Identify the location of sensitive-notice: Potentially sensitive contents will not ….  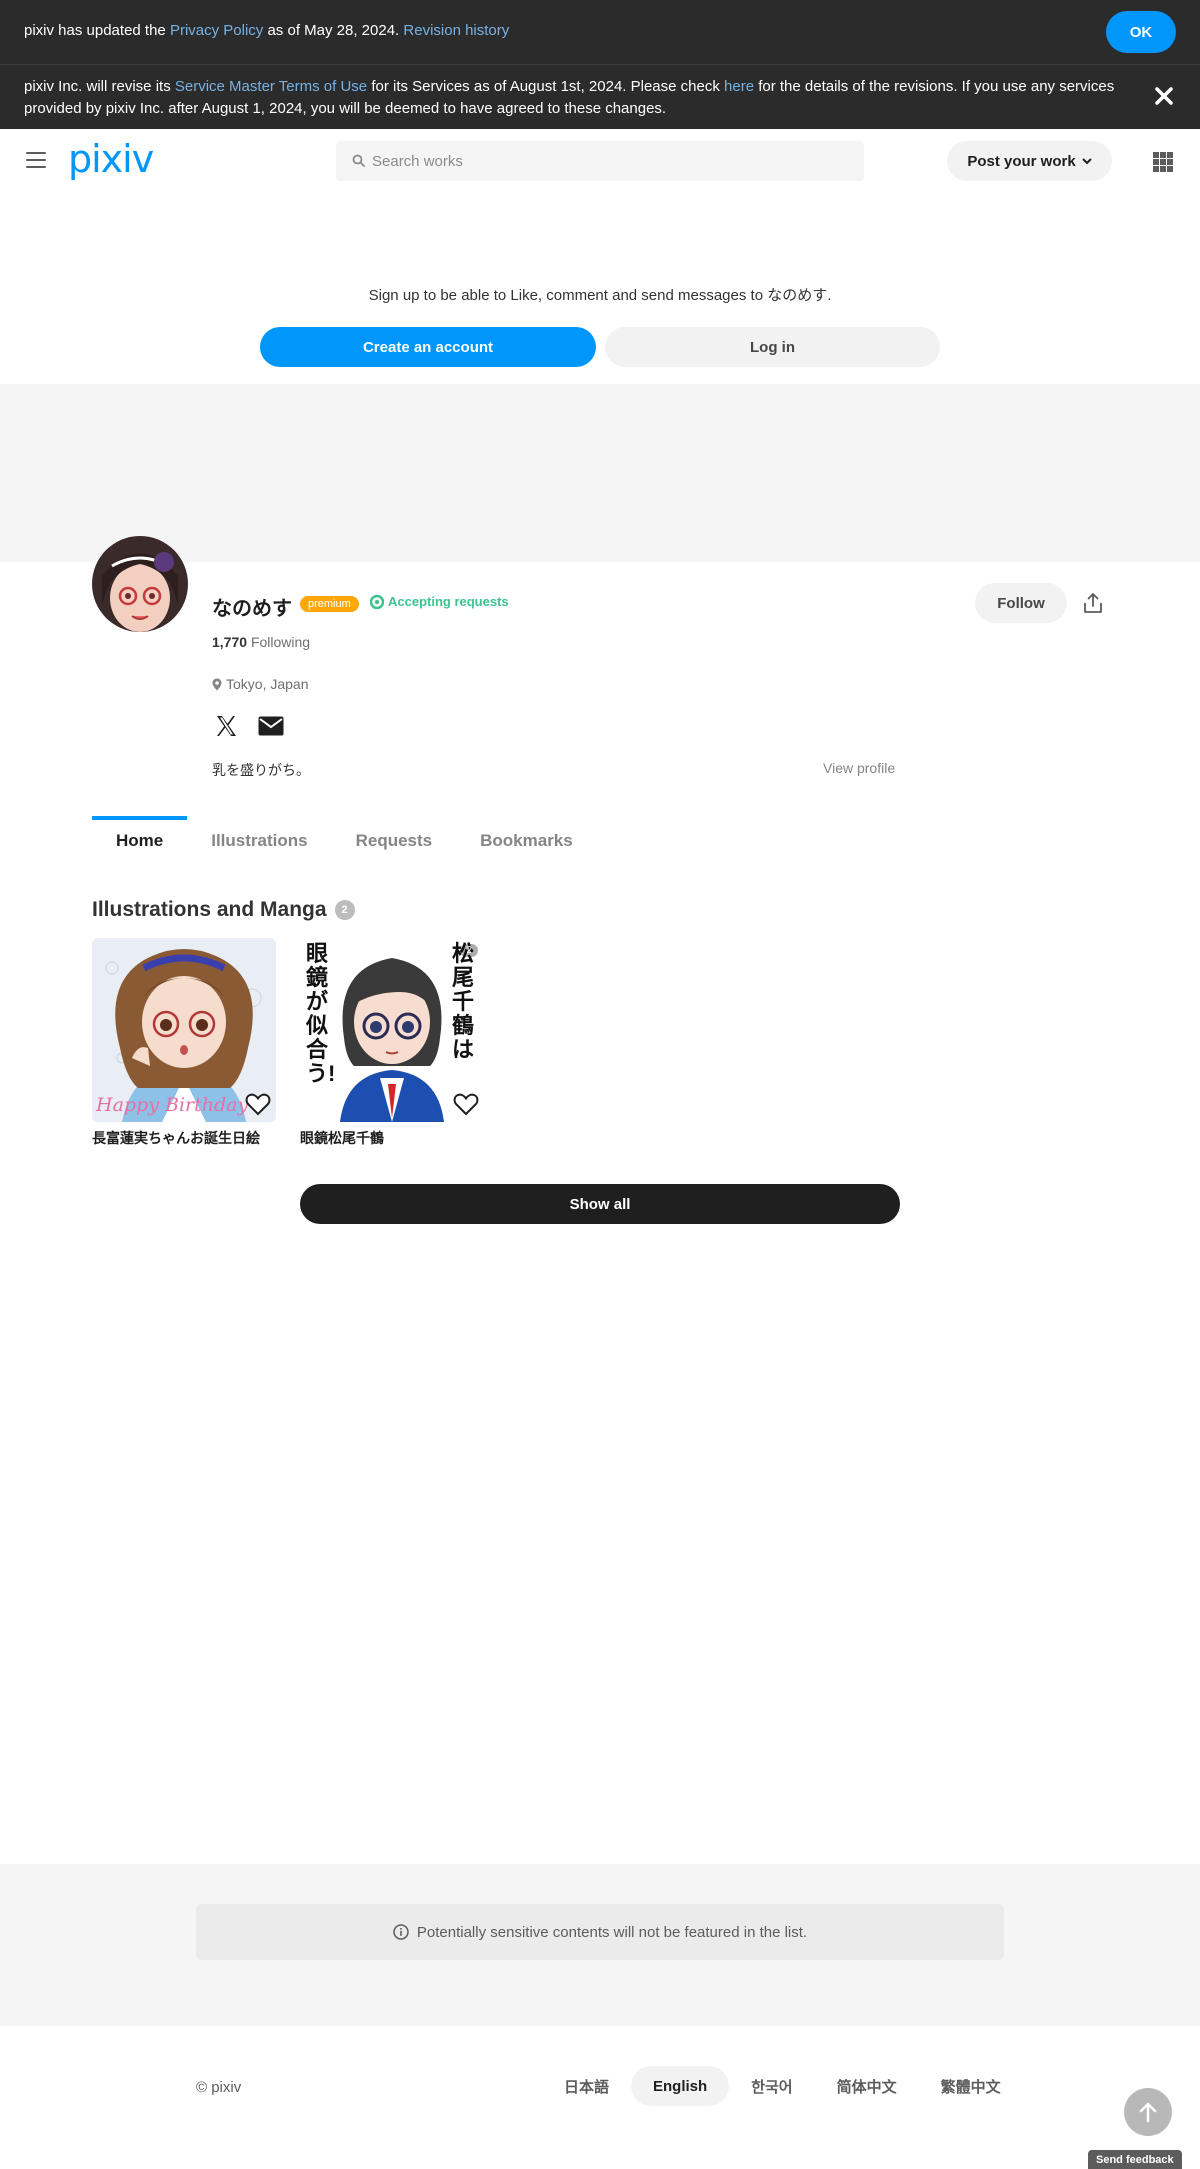
(600, 1932).